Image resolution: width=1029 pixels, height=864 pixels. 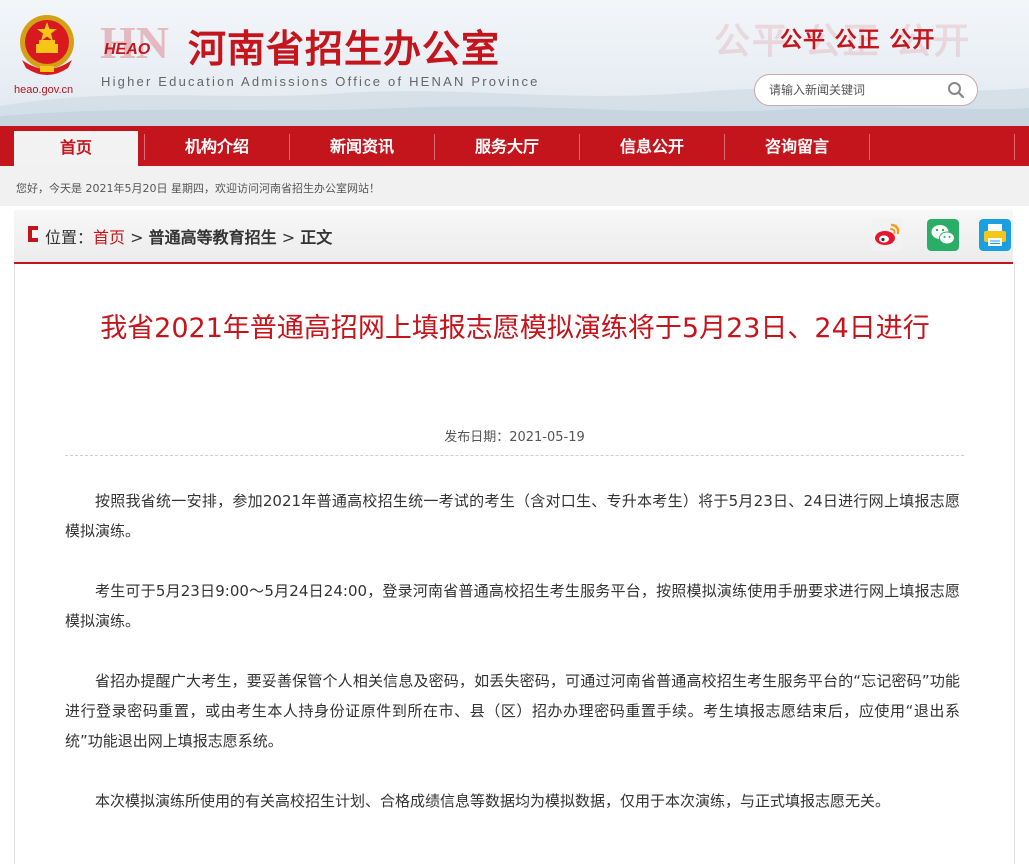 I want to click on search-icon, so click(x=956, y=90).